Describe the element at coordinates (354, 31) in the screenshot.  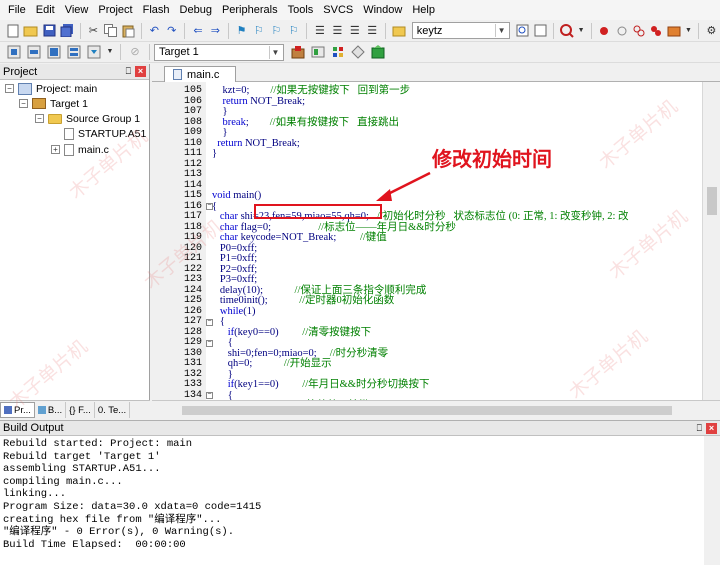
I see `comment-icon: ☰` at that location.